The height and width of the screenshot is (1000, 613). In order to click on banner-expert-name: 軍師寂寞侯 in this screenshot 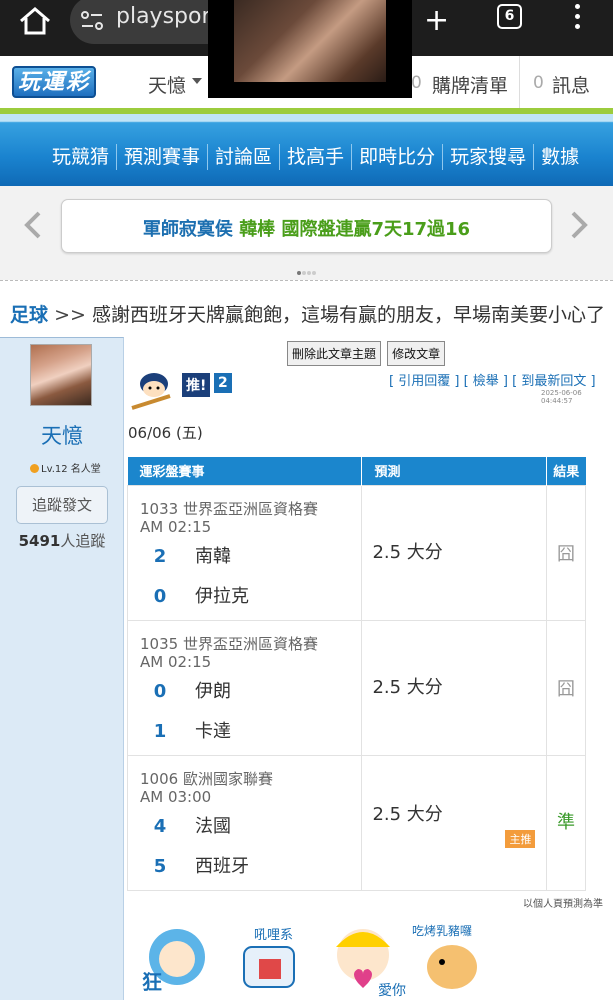, I will do `click(188, 229)`.